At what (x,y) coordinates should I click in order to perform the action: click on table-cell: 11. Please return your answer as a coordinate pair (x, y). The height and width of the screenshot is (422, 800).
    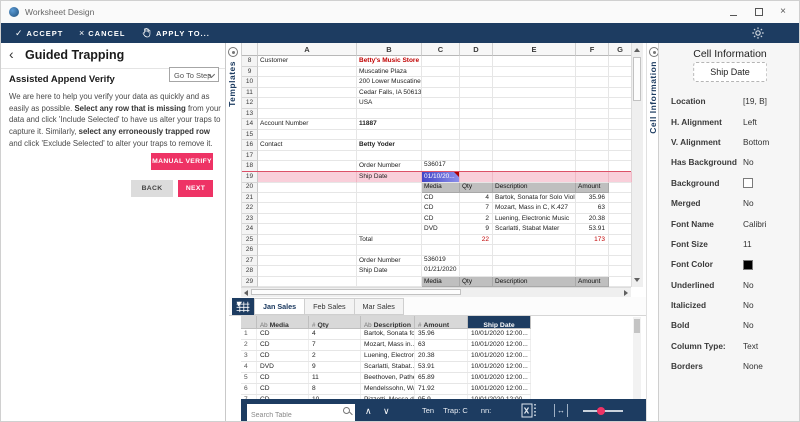
    Looking at the image, I should click on (335, 378).